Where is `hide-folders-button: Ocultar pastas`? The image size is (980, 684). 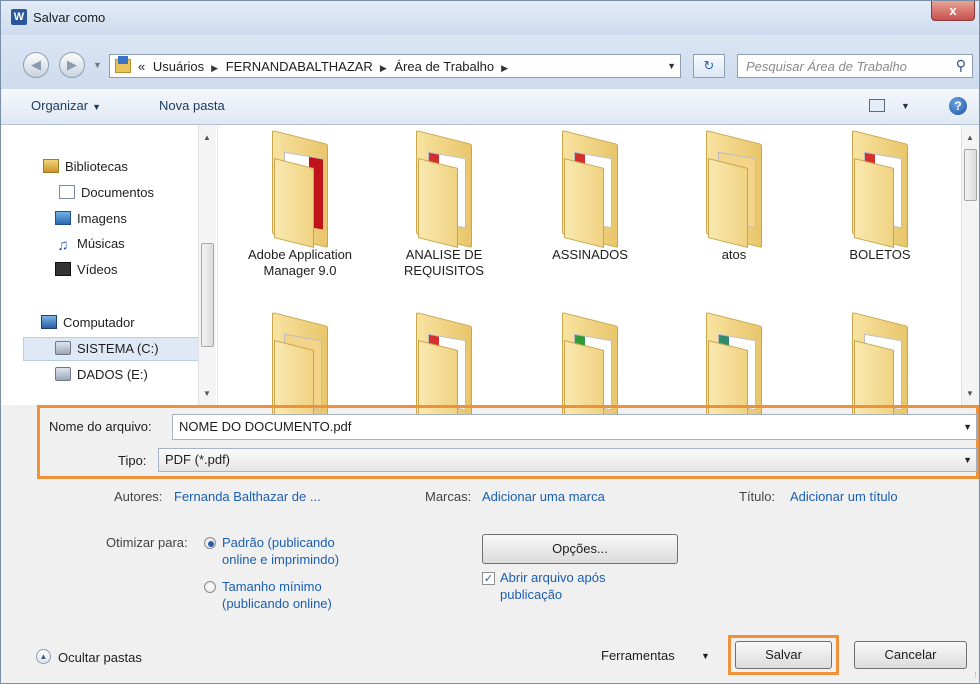 hide-folders-button: Ocultar pastas is located at coordinates (100, 657).